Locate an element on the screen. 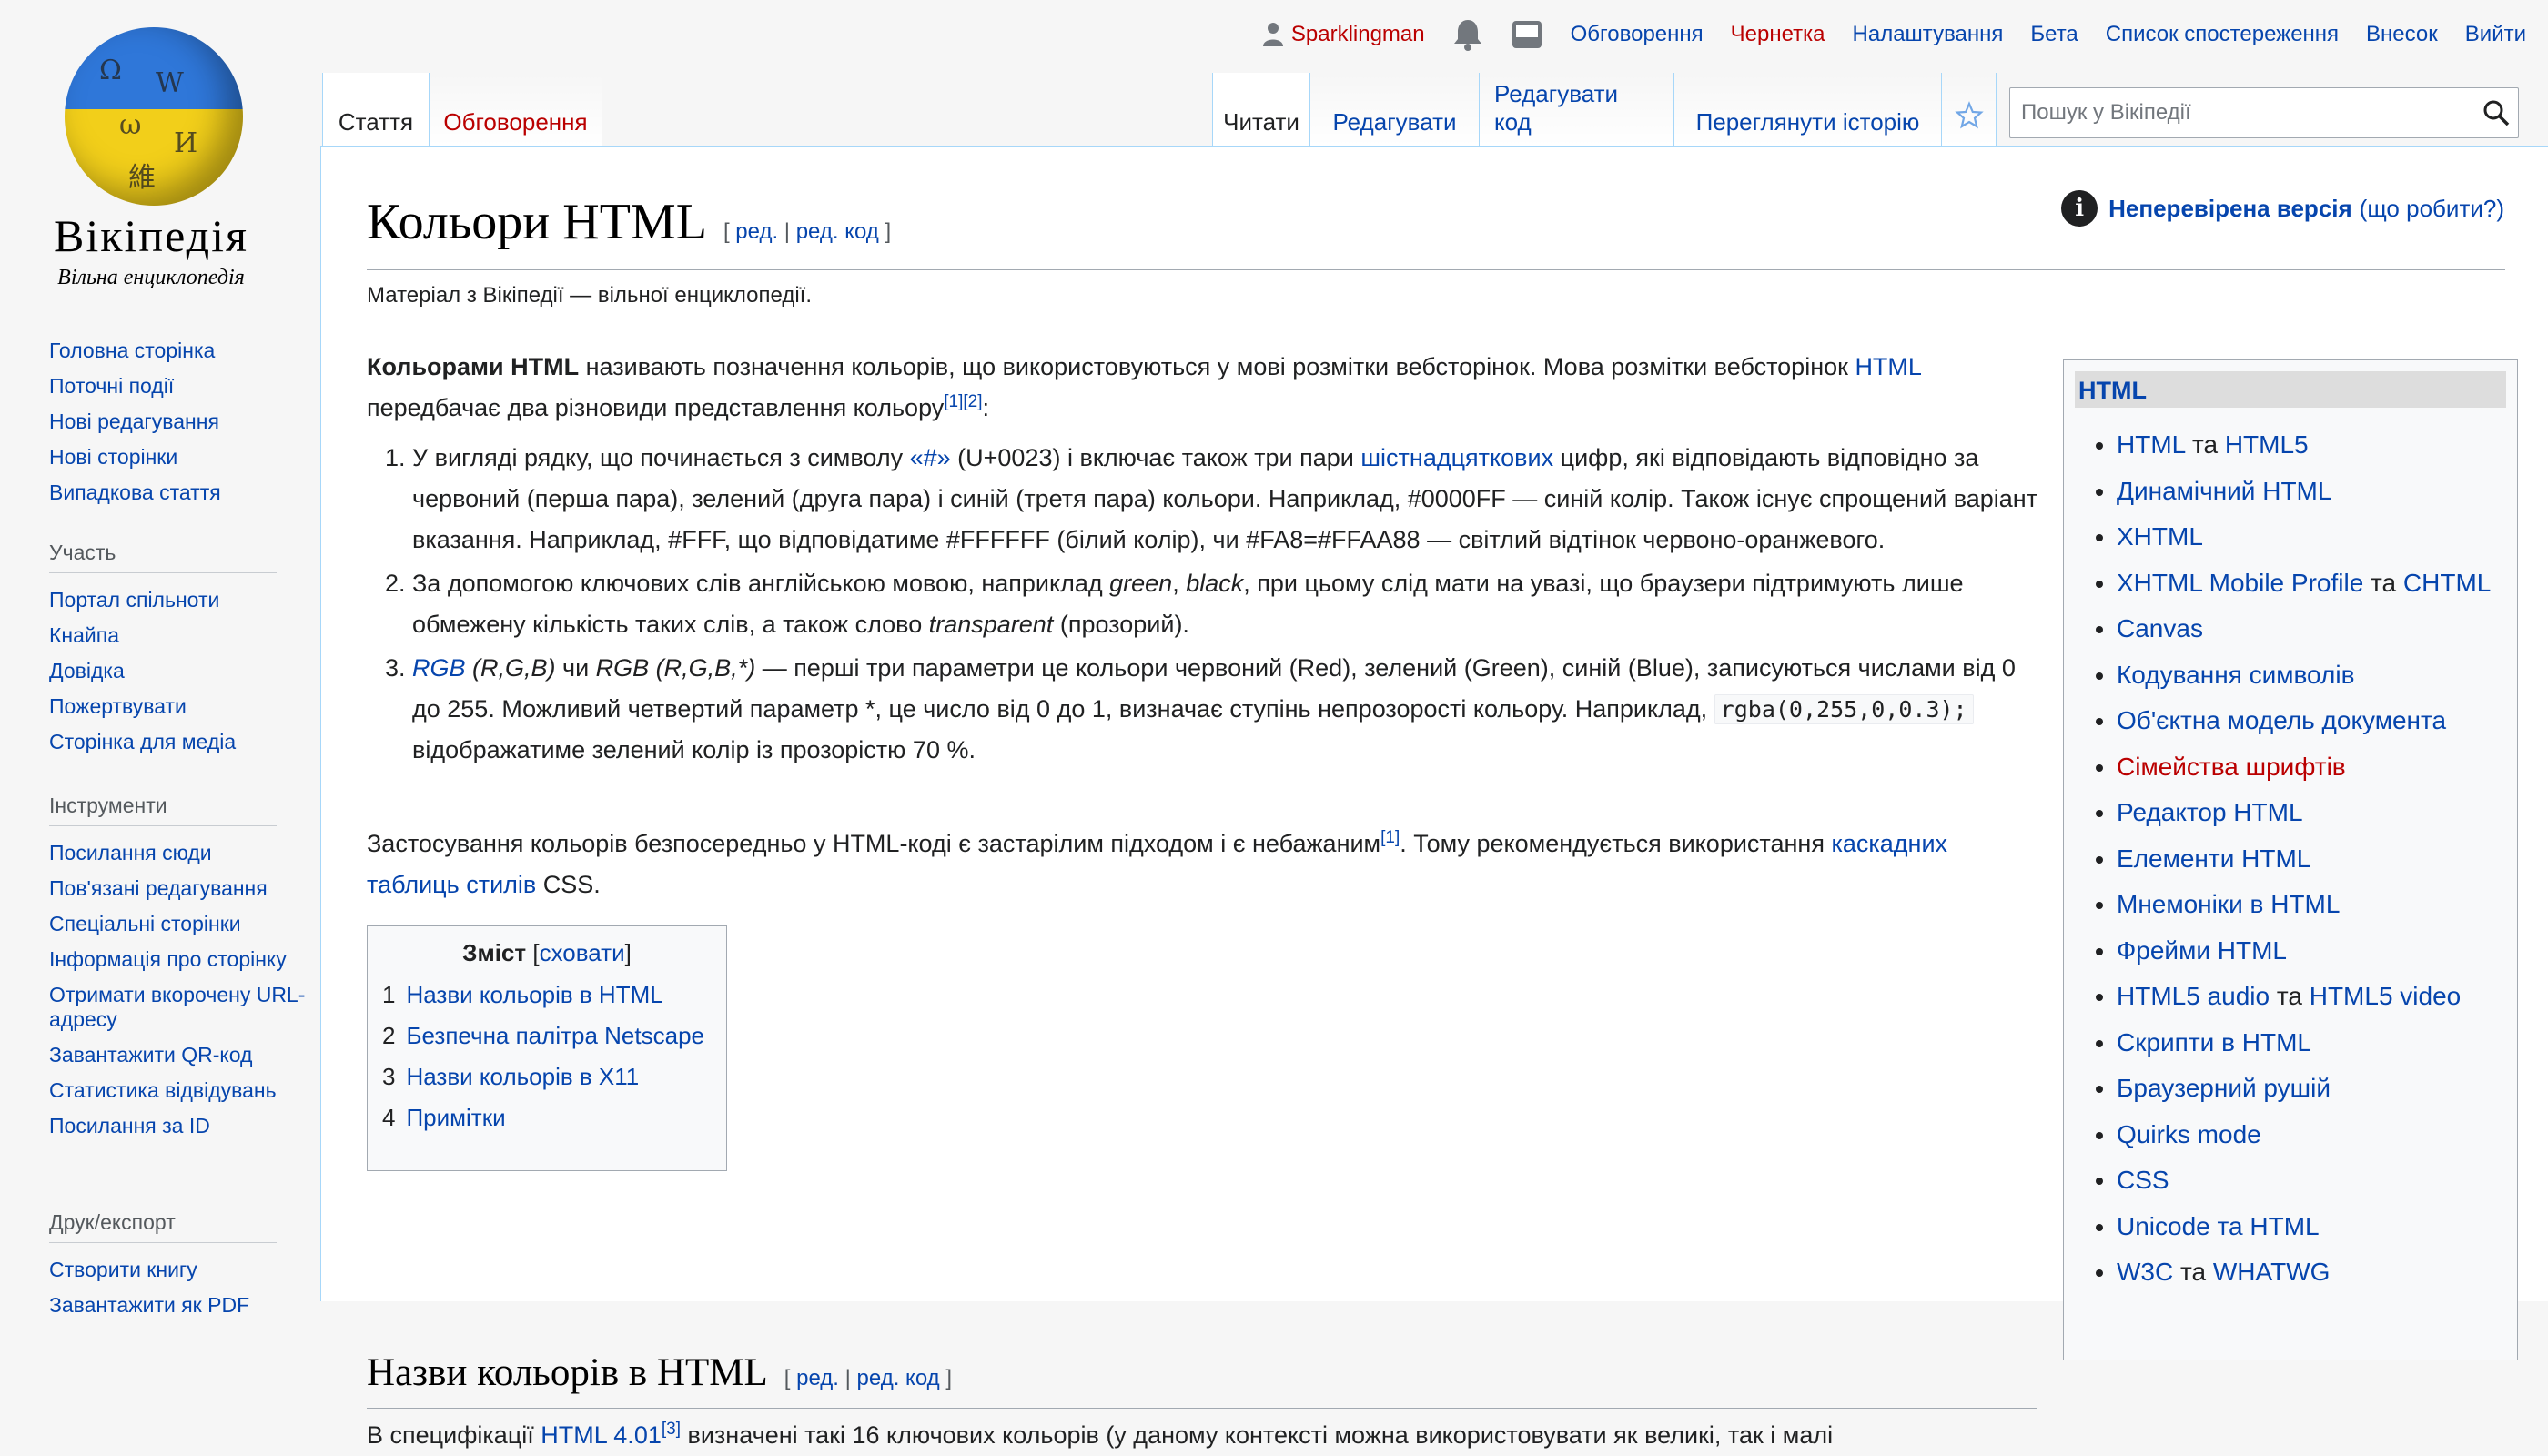 Image resolution: width=2548 pixels, height=1456 pixels. sidebar-link: Посилання за ID is located at coordinates (130, 1126).